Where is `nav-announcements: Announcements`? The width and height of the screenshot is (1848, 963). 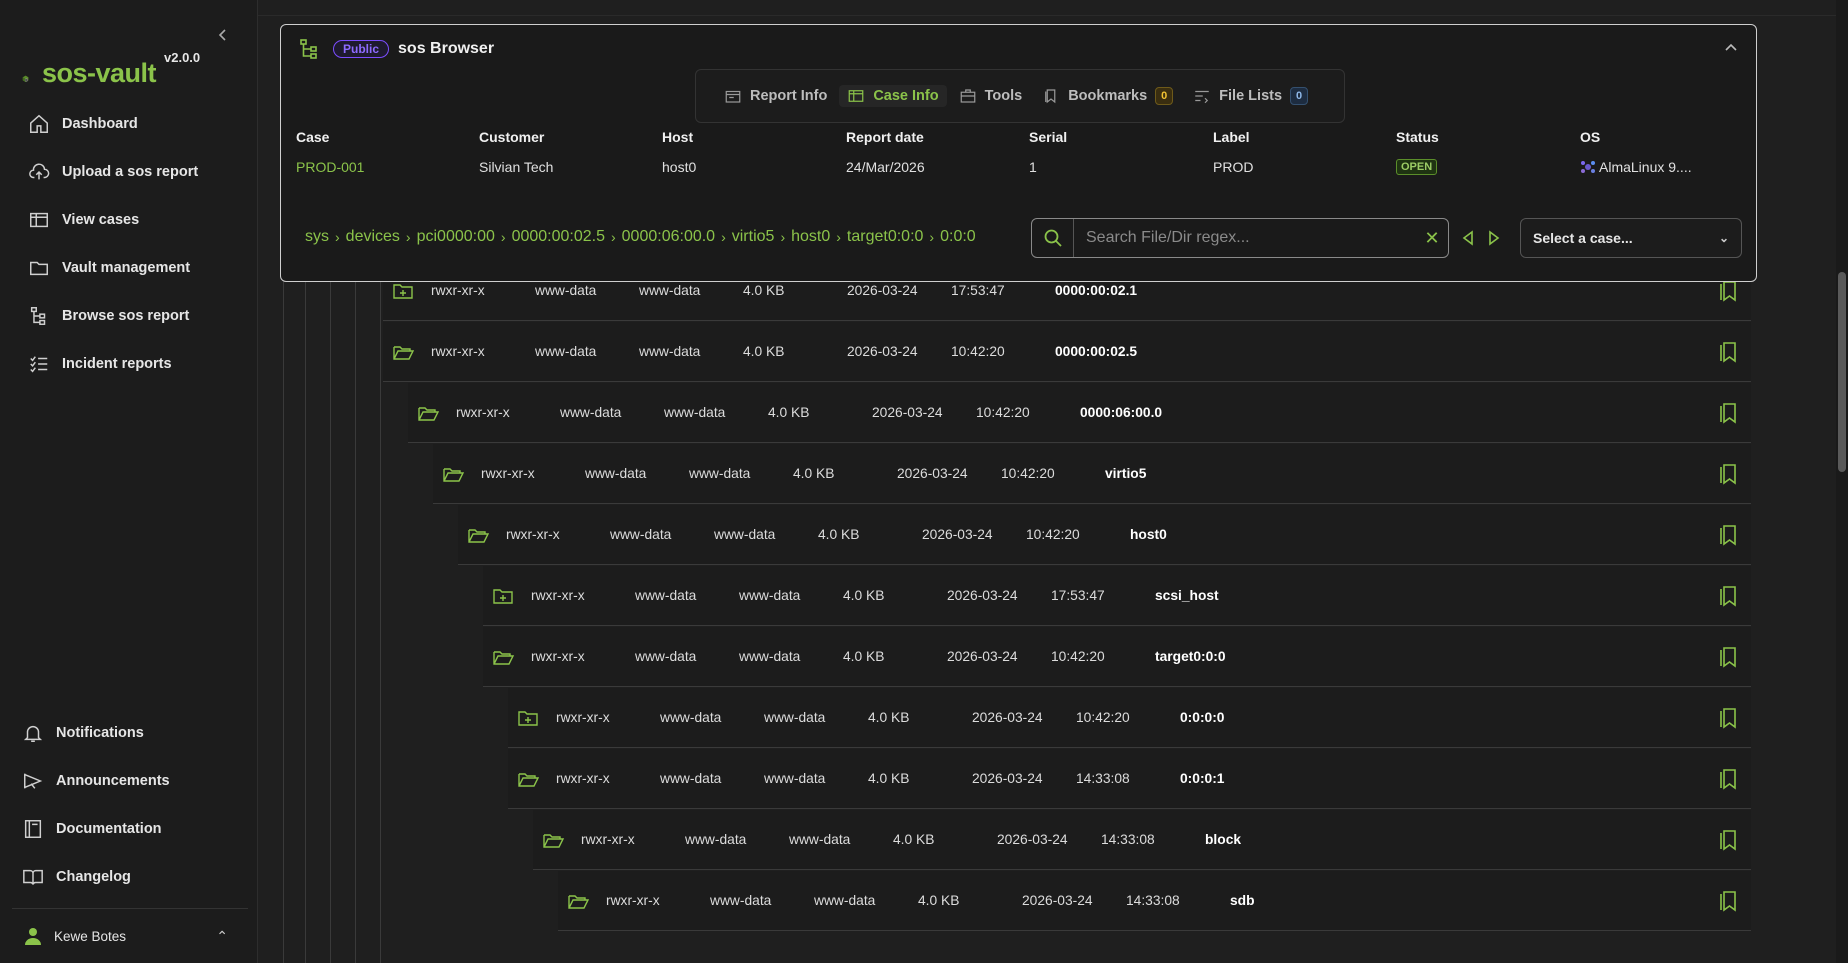
nav-announcements: Announcements is located at coordinates (137, 781).